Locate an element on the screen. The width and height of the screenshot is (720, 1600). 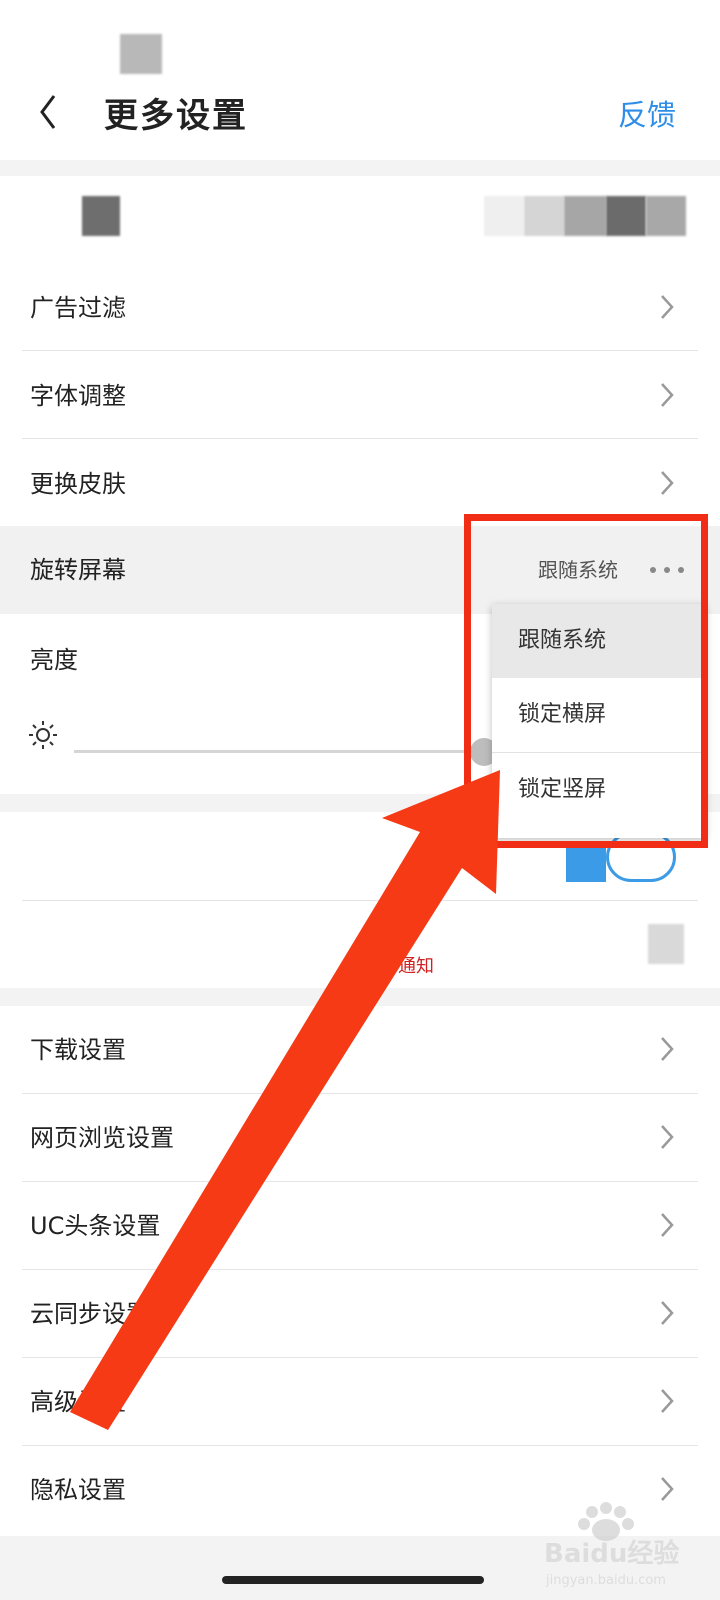
home-indicator is located at coordinates (353, 1580).